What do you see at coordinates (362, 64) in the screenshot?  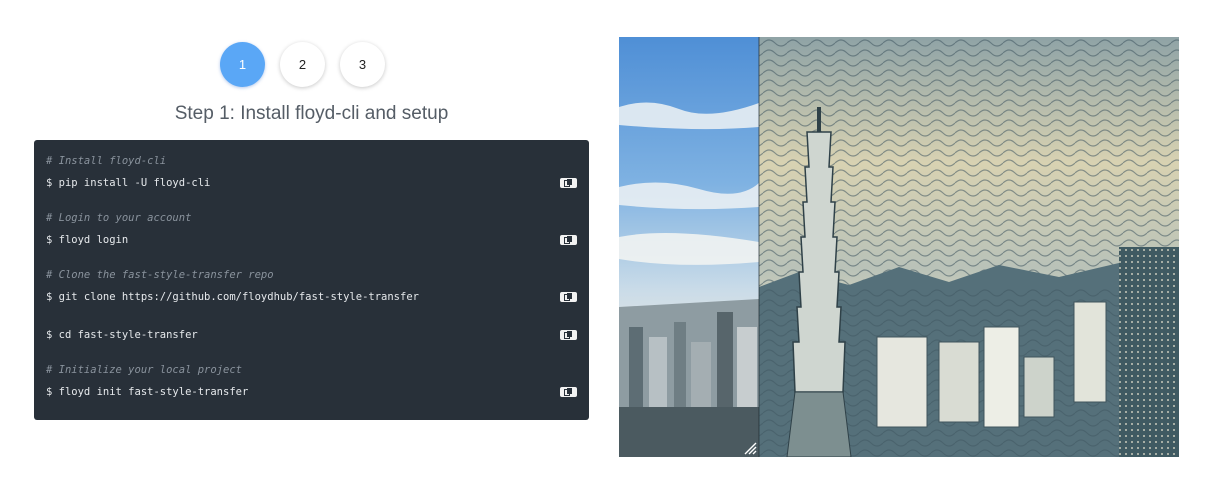 I see `step-3-button: 3` at bounding box center [362, 64].